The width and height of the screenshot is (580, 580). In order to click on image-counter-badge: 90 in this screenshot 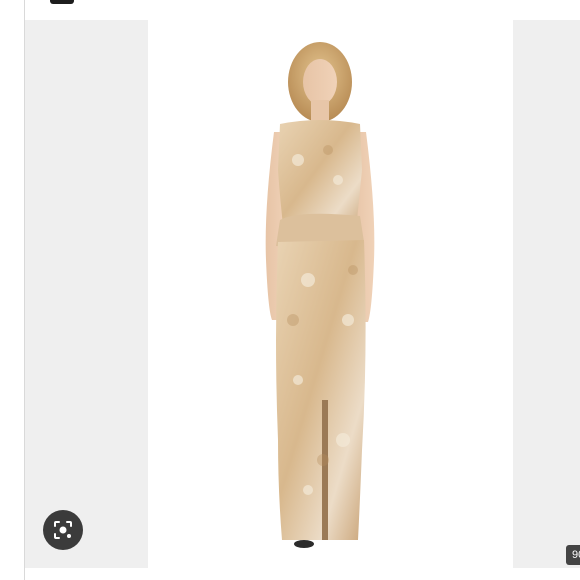, I will do `click(573, 555)`.